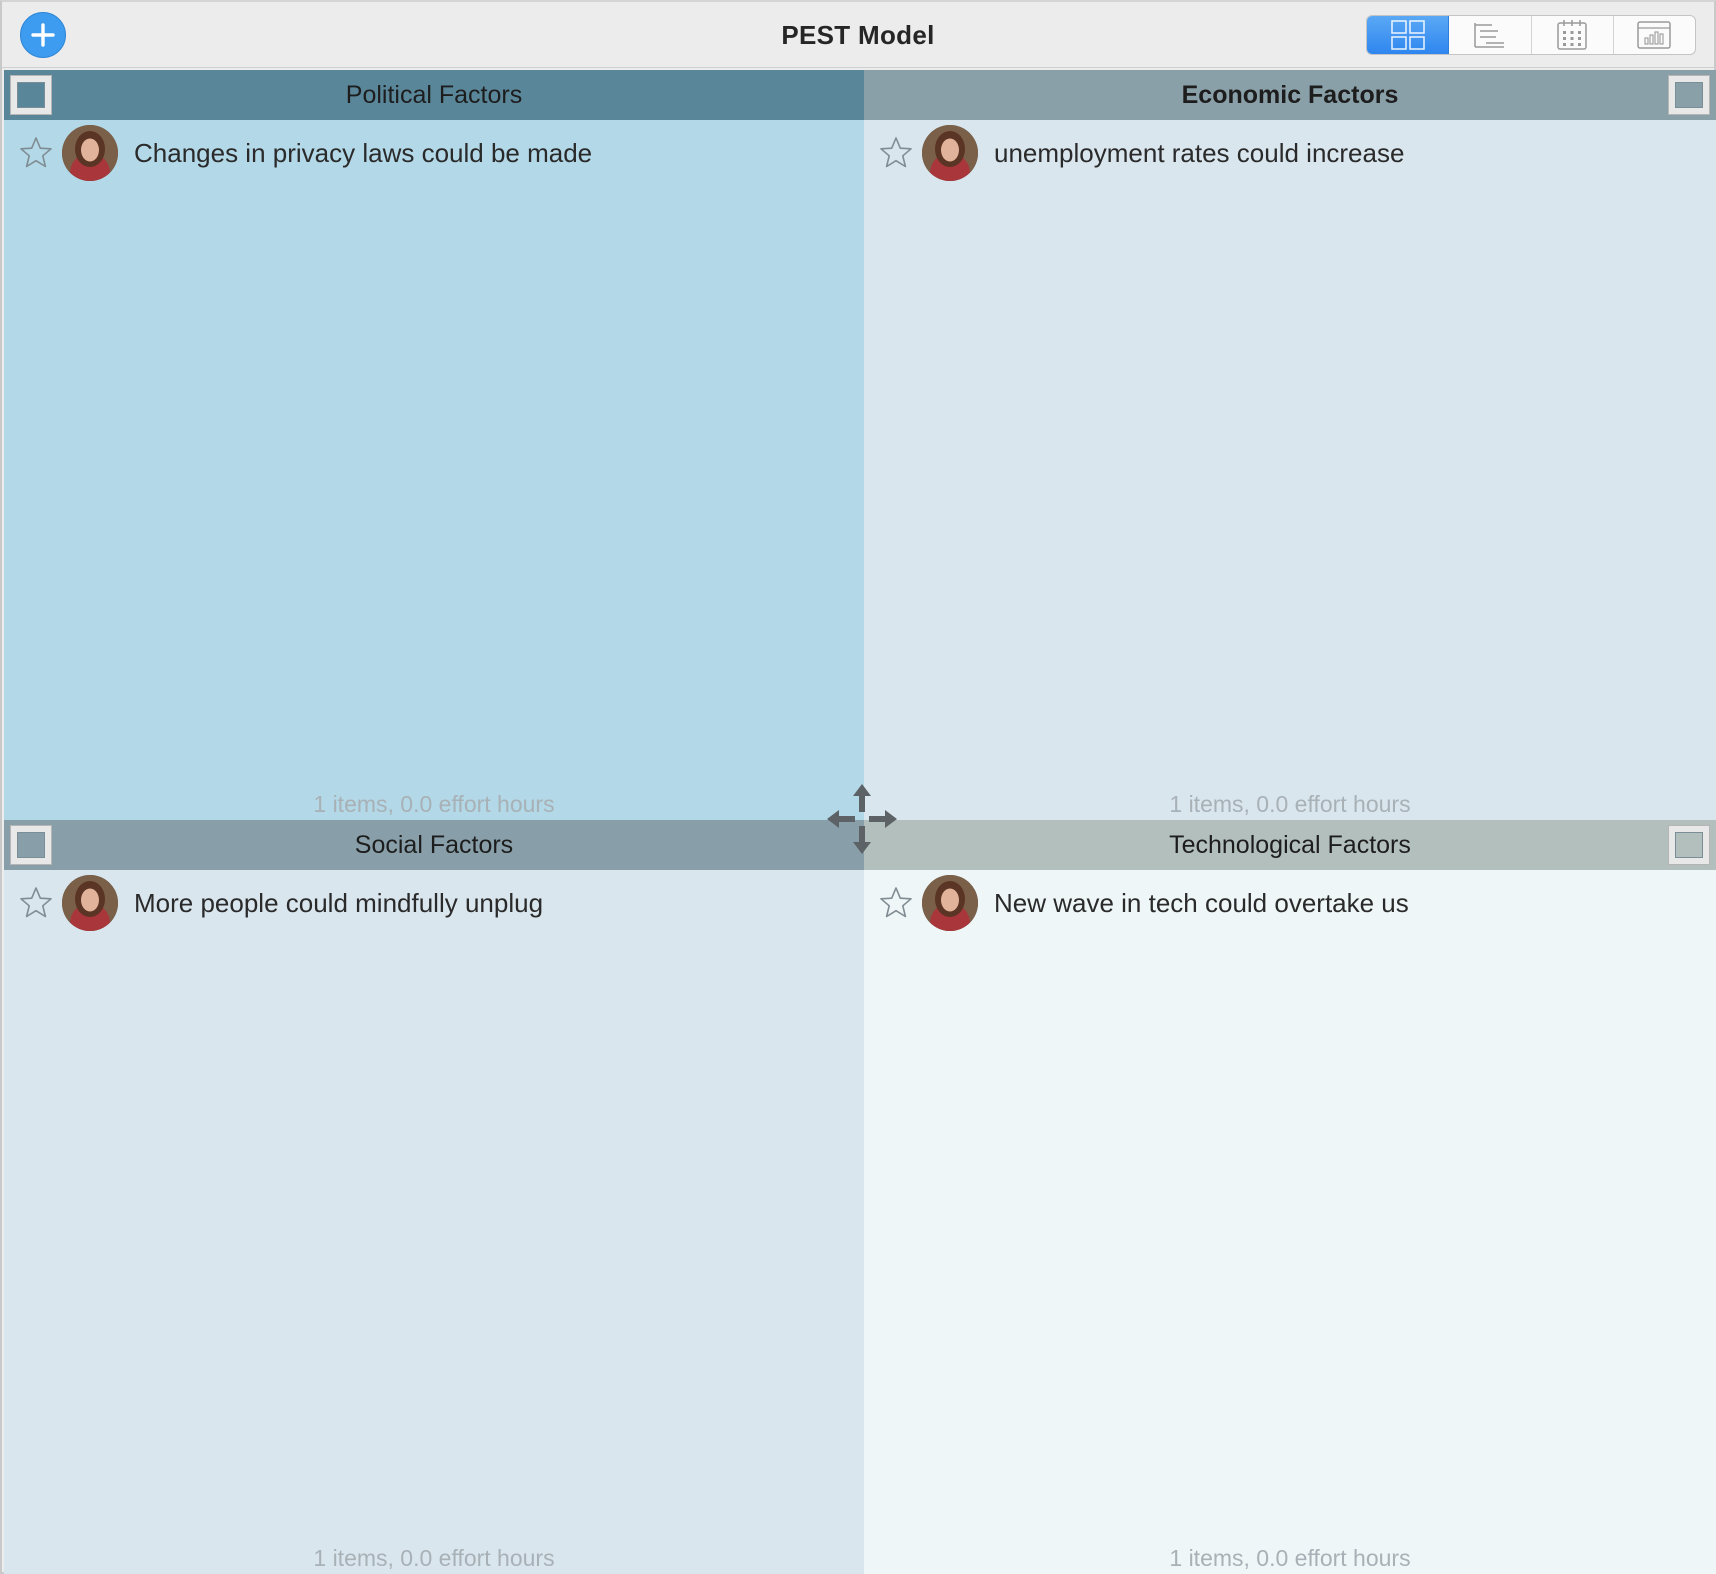 The image size is (1716, 1574). I want to click on calendar-view-button, so click(1573, 35).